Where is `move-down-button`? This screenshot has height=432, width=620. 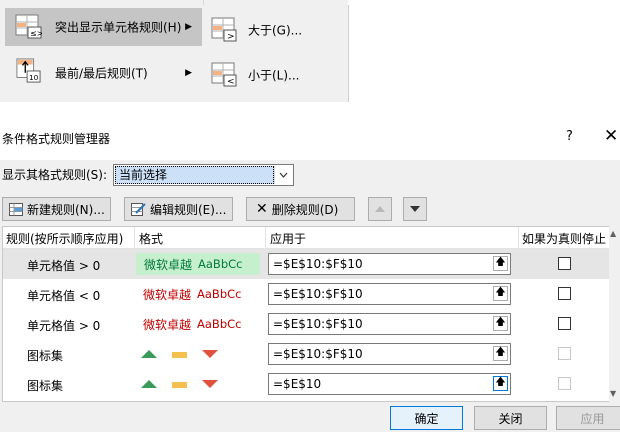
move-down-button is located at coordinates (415, 209).